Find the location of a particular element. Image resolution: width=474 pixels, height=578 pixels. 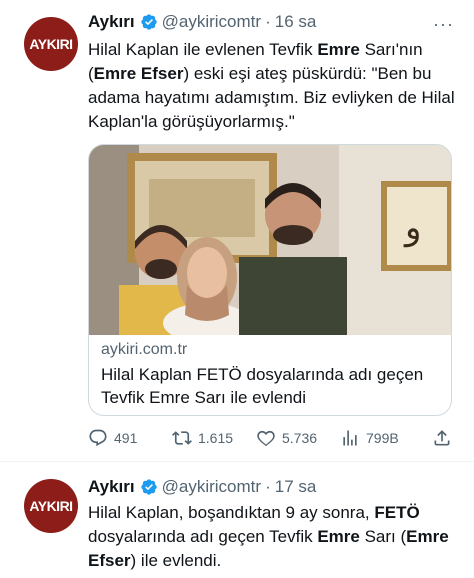

views-icon is located at coordinates (350, 438).